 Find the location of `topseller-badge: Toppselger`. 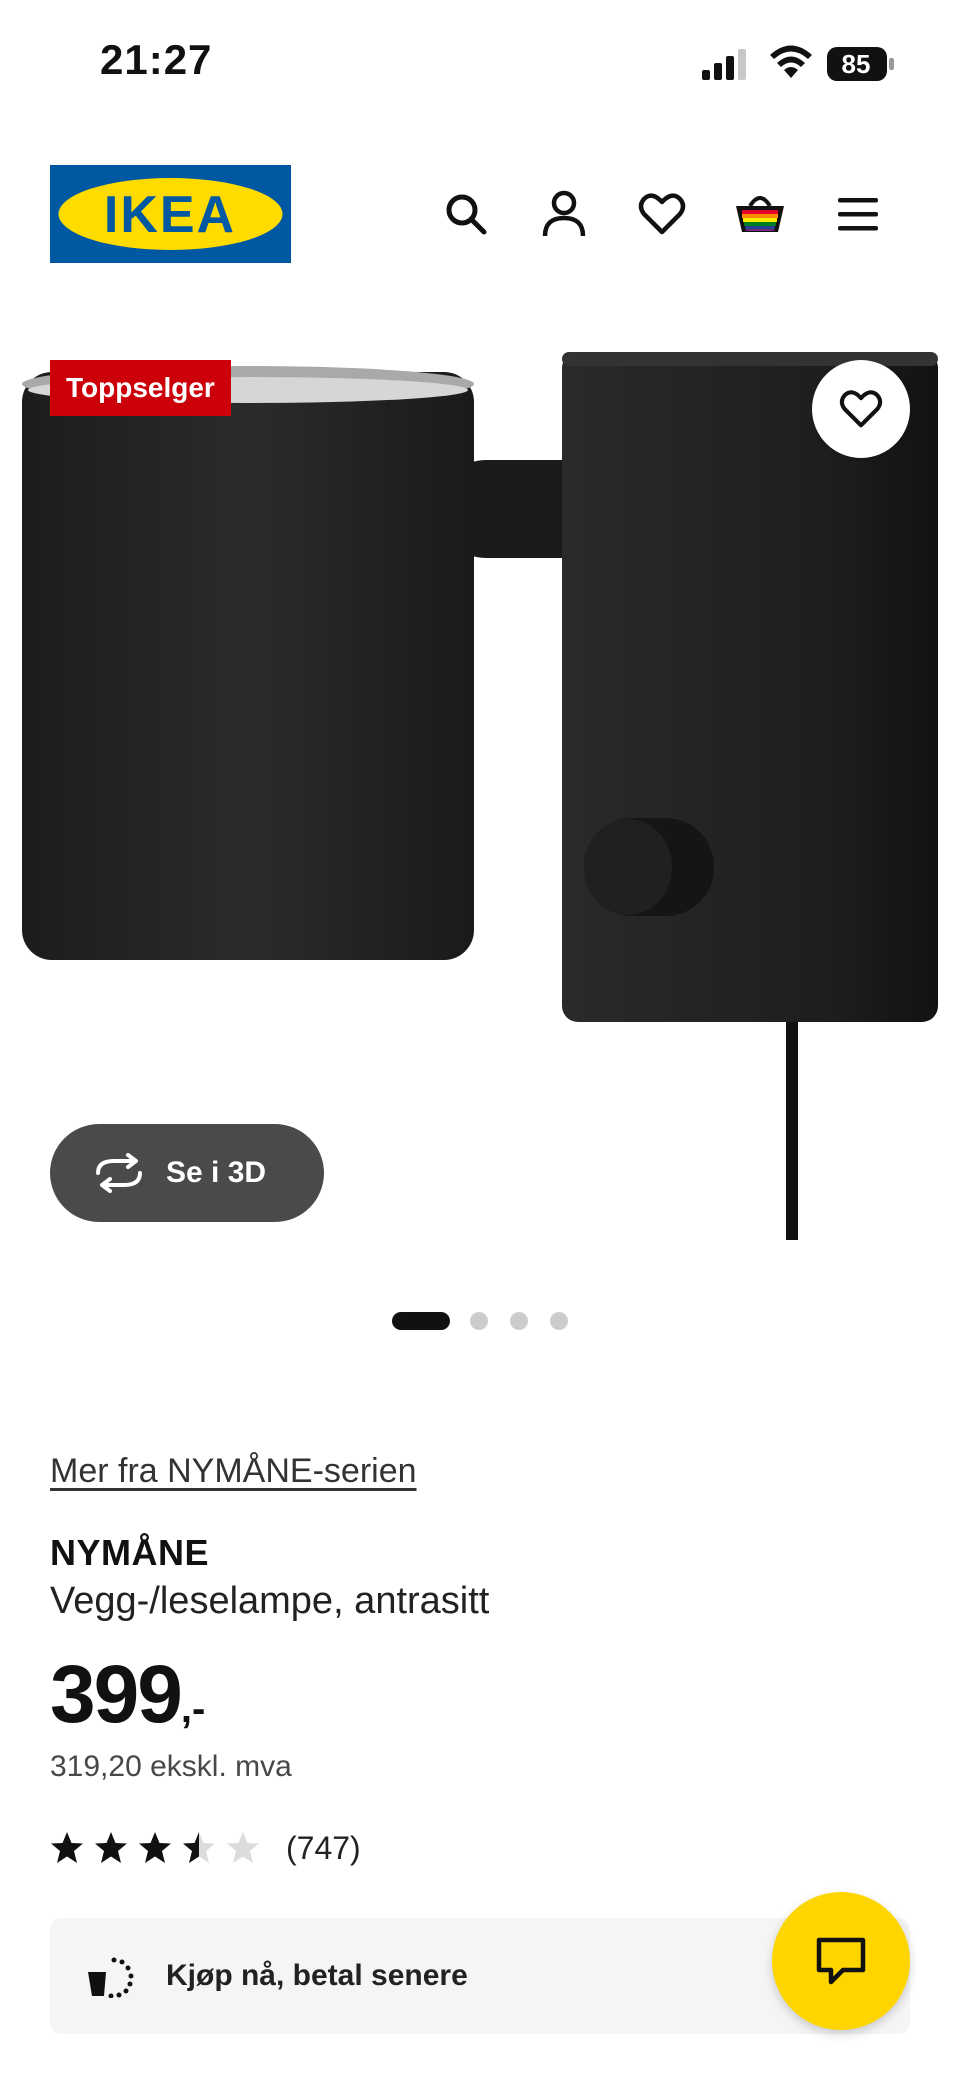

topseller-badge: Toppselger is located at coordinates (140, 388).